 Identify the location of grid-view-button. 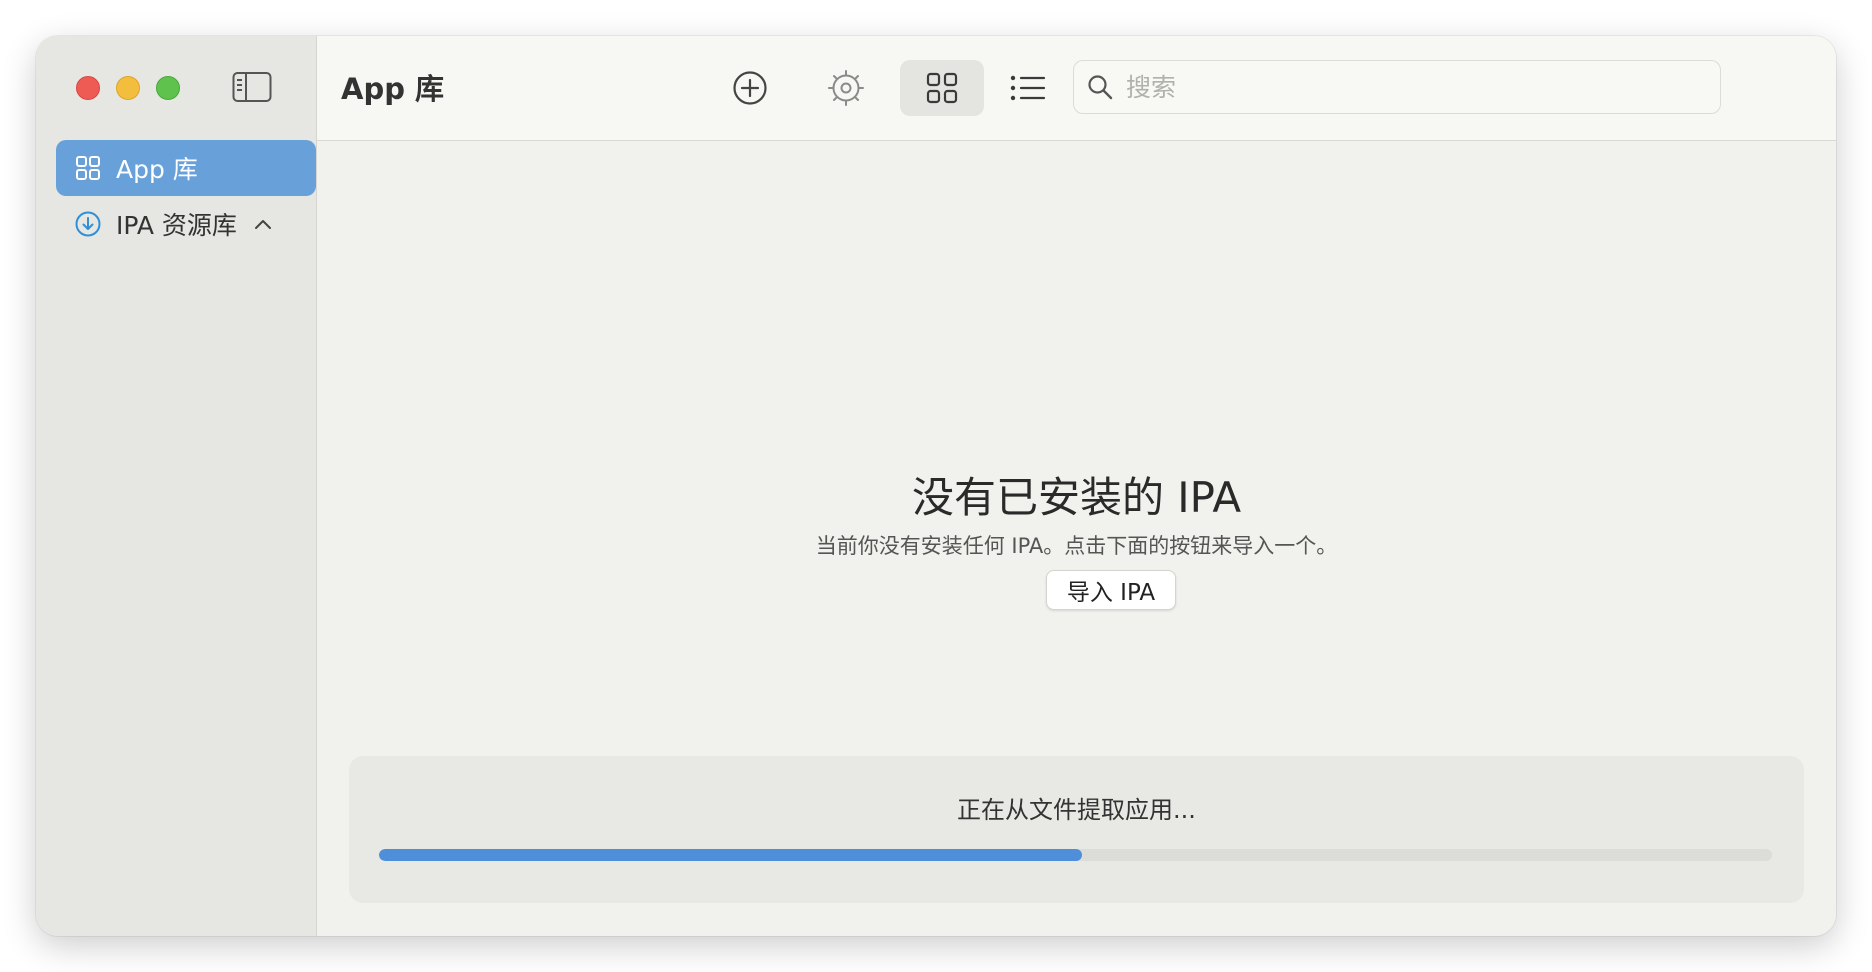
(942, 88).